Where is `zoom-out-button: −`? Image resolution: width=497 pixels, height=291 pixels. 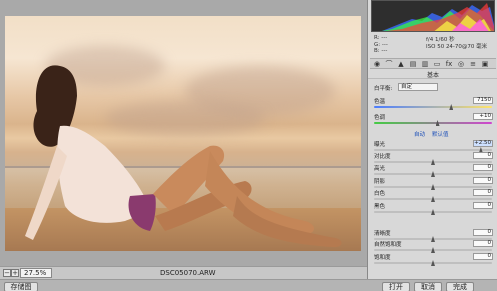
zoom-out-button: − is located at coordinates (7, 273).